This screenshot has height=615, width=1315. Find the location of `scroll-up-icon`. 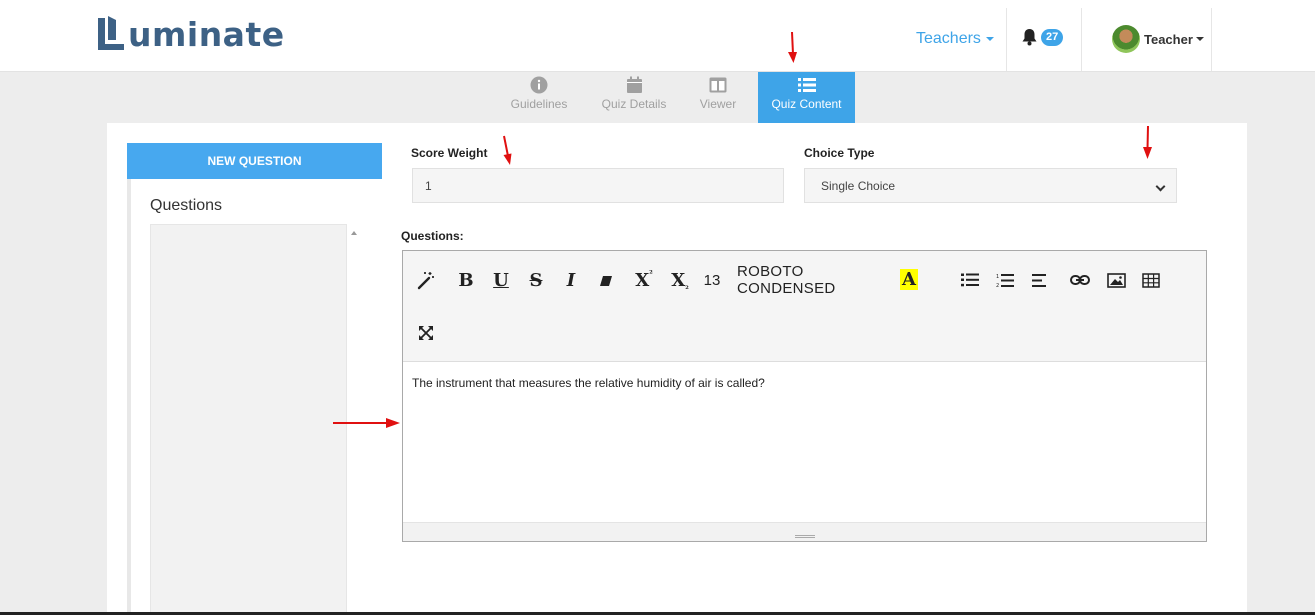

scroll-up-icon is located at coordinates (354, 233).